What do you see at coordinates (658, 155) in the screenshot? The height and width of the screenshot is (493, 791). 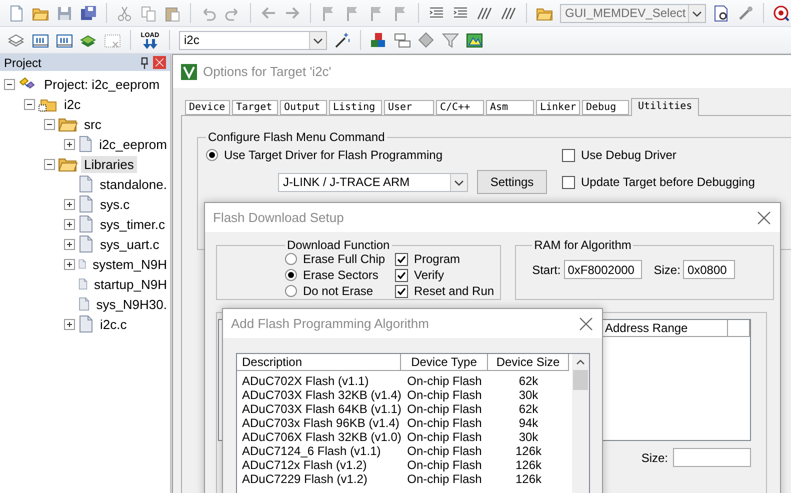 I see `checkbox-option: Use Debug Driver` at bounding box center [658, 155].